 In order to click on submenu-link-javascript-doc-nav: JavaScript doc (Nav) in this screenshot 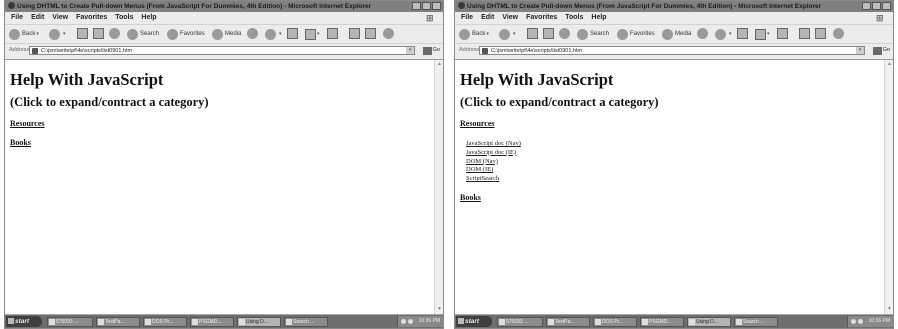, I will do `click(679, 144)`.